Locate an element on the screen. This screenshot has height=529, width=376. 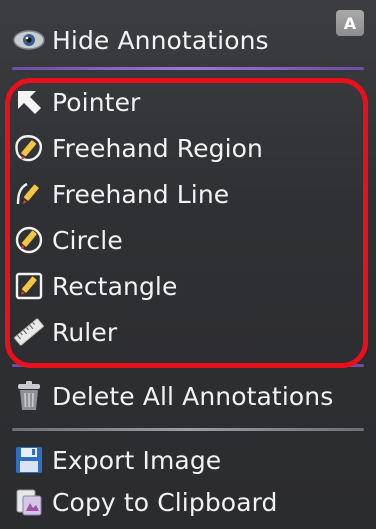
pointer-arrow-icon is located at coordinates (29, 102).